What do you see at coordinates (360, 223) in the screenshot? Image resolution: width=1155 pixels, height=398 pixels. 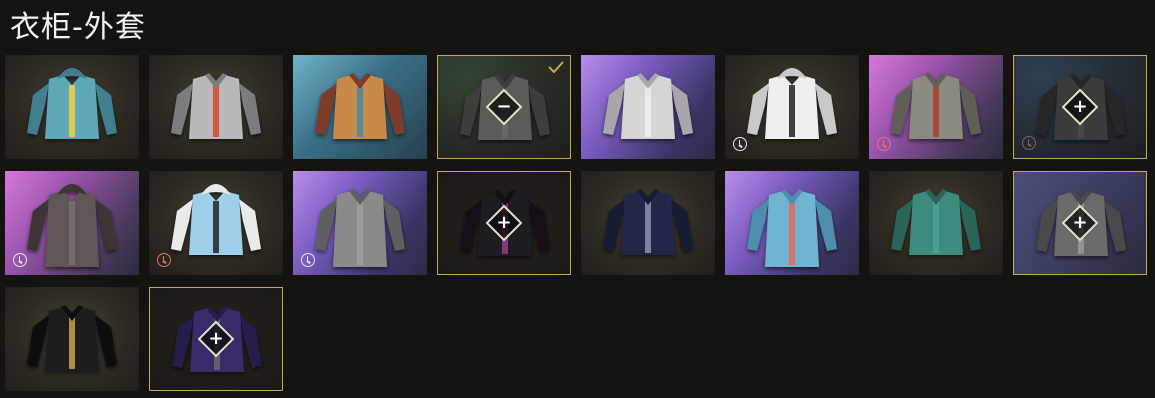 I see `wardrobe-item-long-coat` at bounding box center [360, 223].